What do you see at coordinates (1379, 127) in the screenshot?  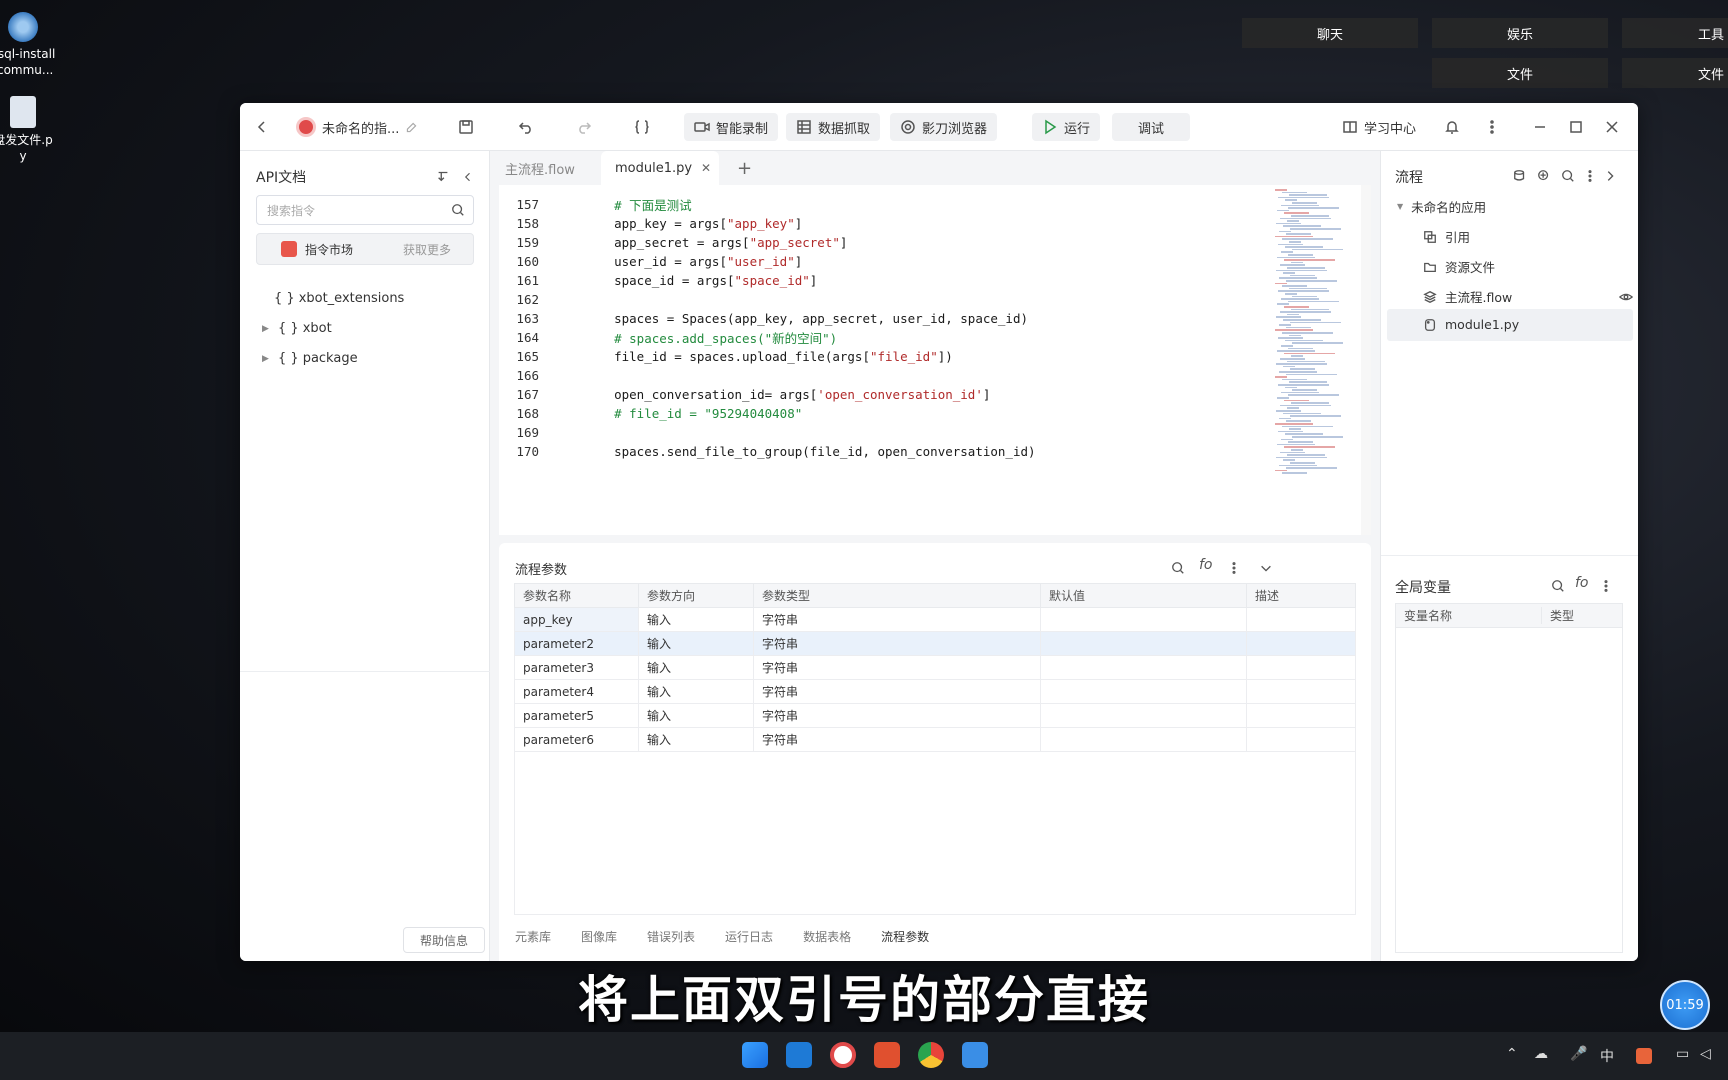 I see `learning-center-button: 学习中心` at bounding box center [1379, 127].